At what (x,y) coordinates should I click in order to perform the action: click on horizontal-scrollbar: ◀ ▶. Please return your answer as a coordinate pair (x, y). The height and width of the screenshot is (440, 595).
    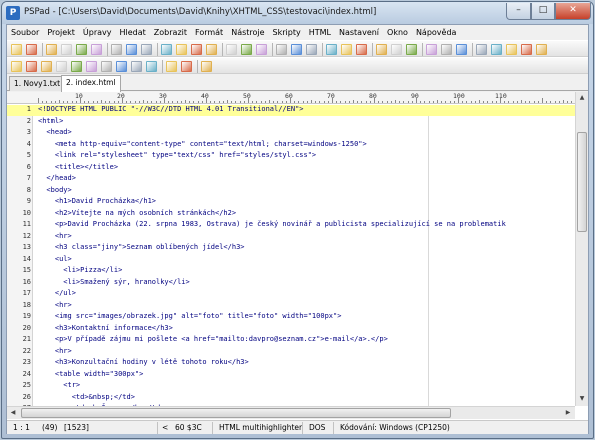
    Looking at the image, I should click on (291, 412).